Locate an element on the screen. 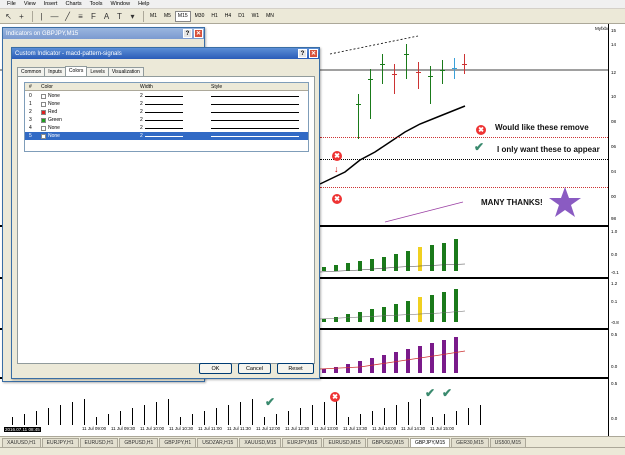 The width and height of the screenshot is (625, 455). color-row: 0 None 2 is located at coordinates (166, 96).